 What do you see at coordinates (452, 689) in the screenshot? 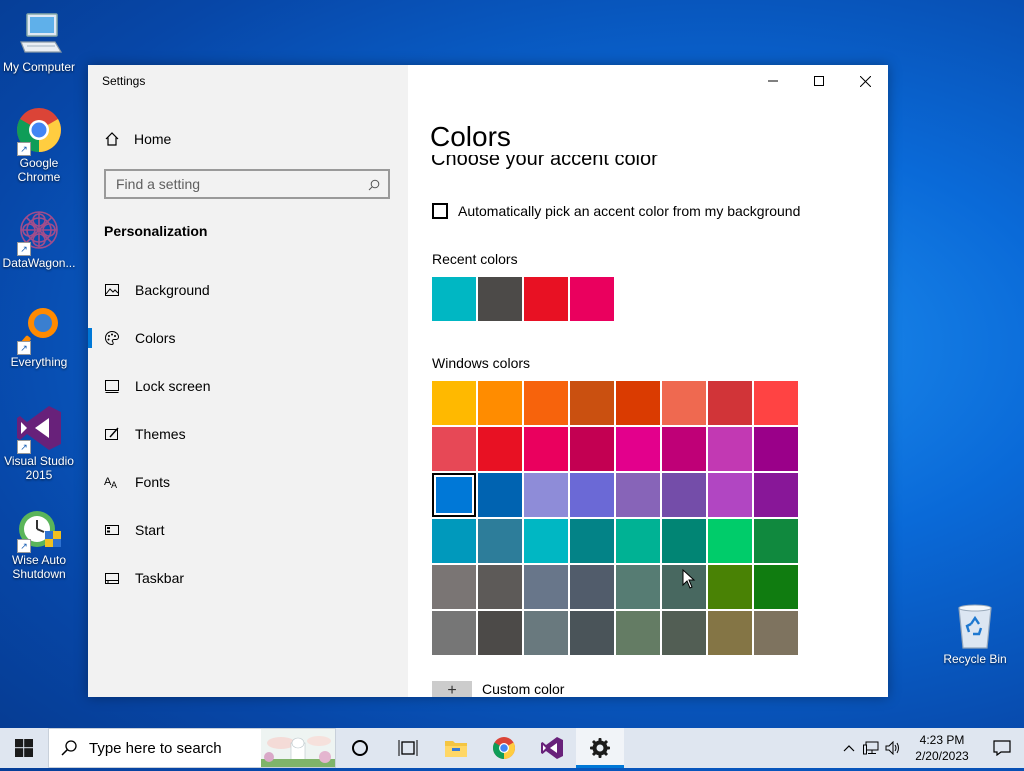
I see `plus-icon: +` at bounding box center [452, 689].